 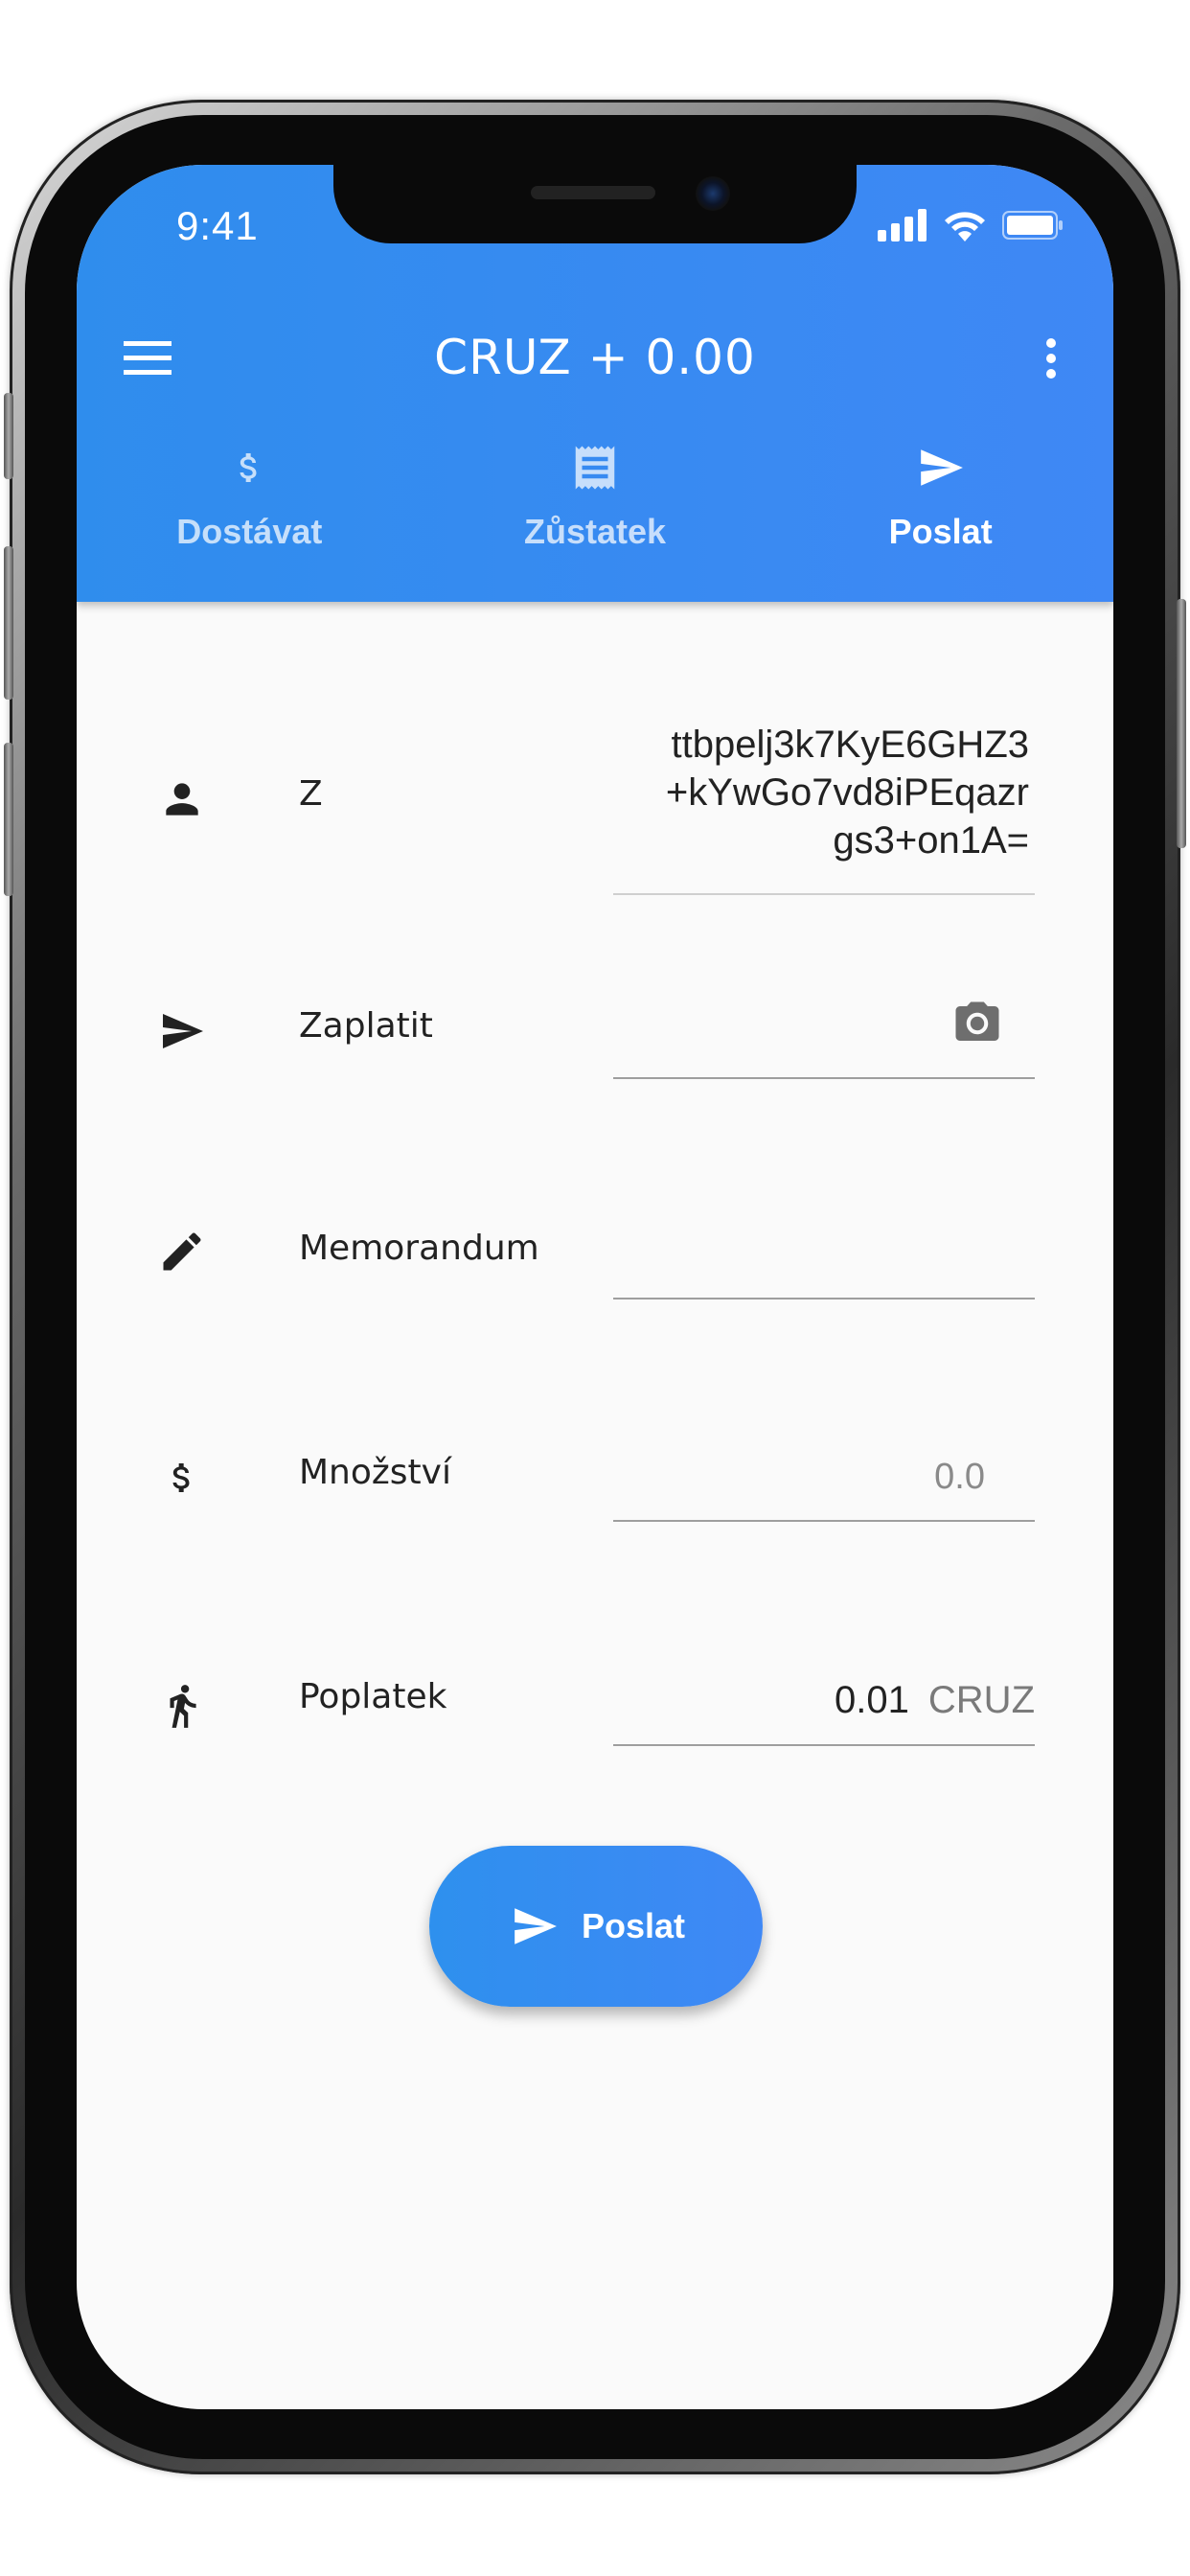 I want to click on front-camera, so click(x=713, y=193).